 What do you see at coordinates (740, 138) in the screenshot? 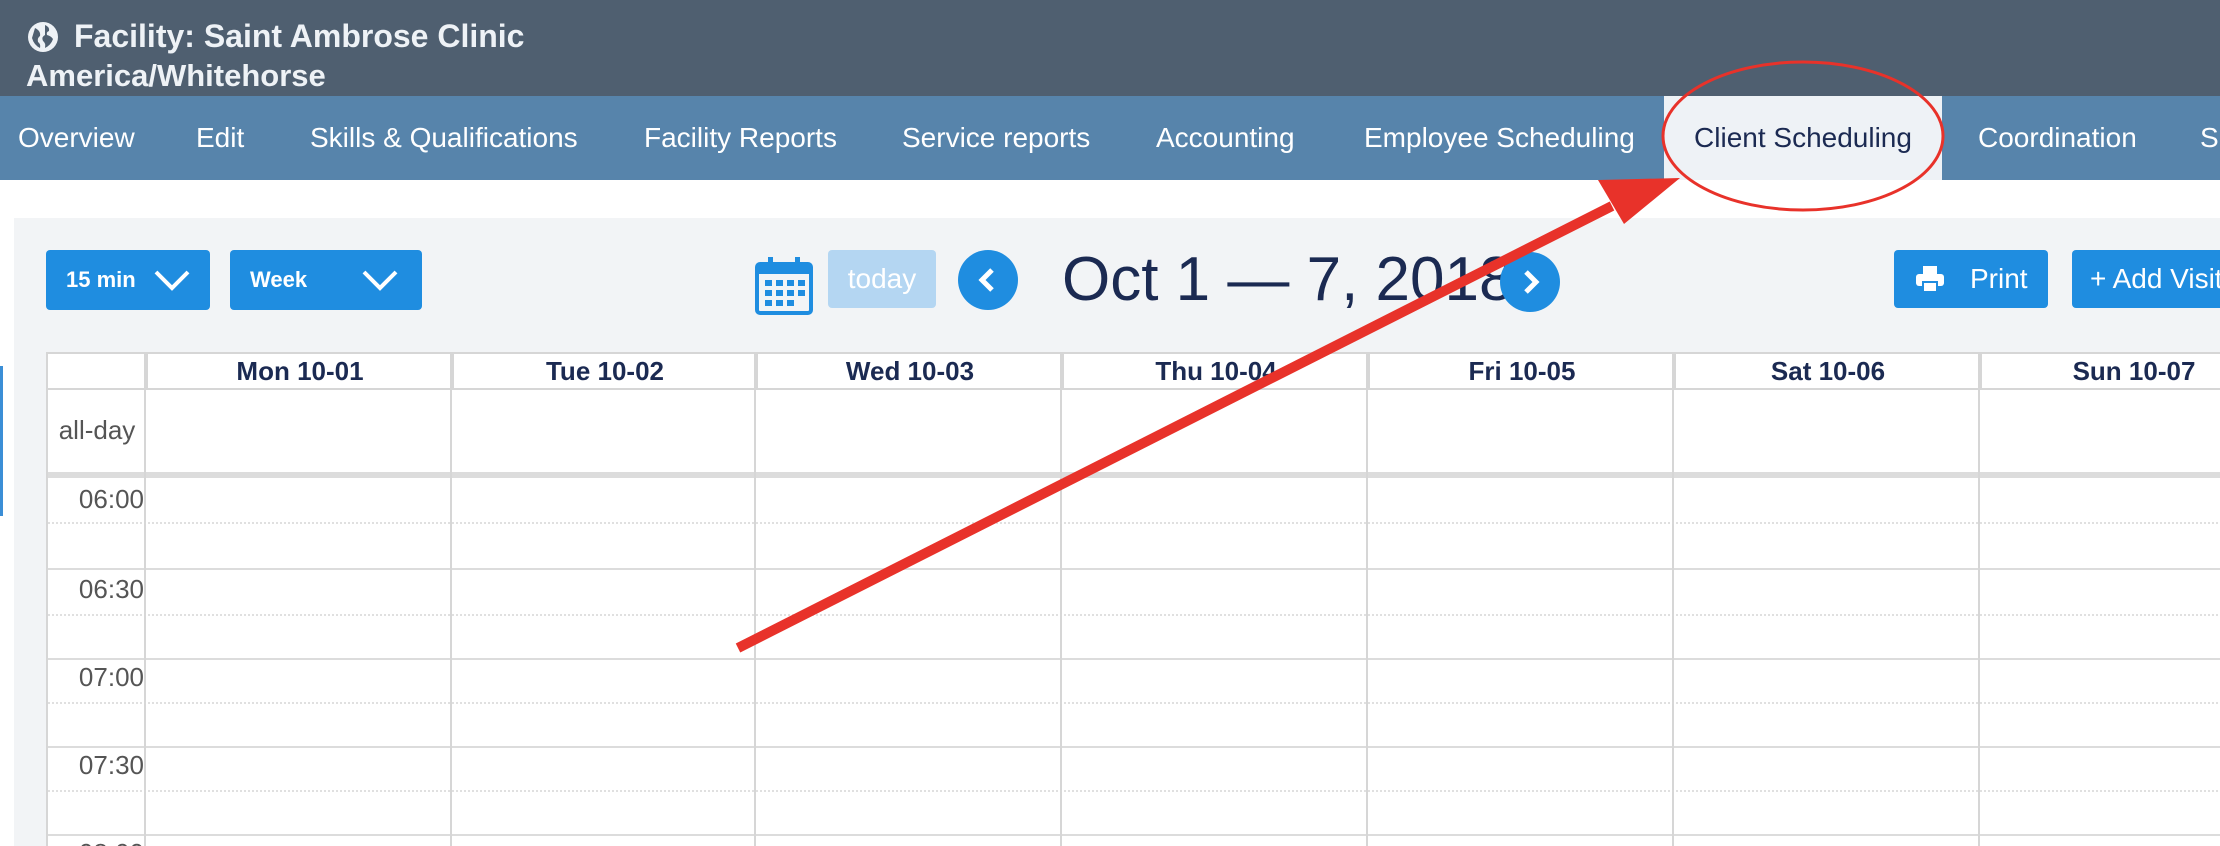
I see `tab-facility-reports: Facility Reports` at bounding box center [740, 138].